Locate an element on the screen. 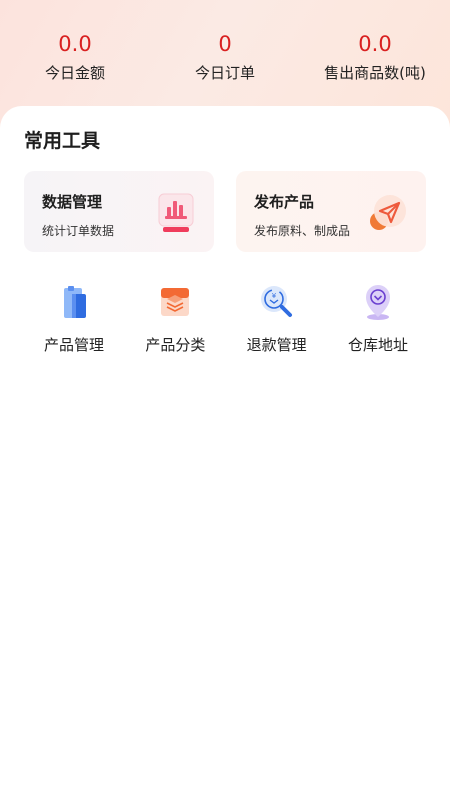 The width and height of the screenshot is (450, 800). stat-today-amount: 0.0 今日金额 is located at coordinates (75, 56).